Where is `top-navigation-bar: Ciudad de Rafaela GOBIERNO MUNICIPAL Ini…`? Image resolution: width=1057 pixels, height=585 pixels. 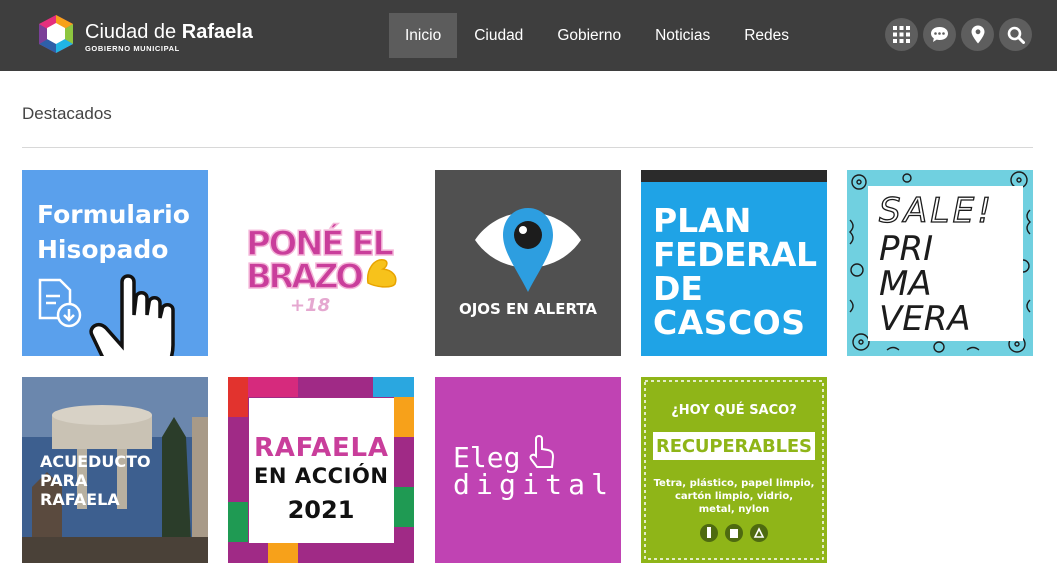 top-navigation-bar: Ciudad de Rafaela GOBIERNO MUNICIPAL Ini… is located at coordinates (528, 35).